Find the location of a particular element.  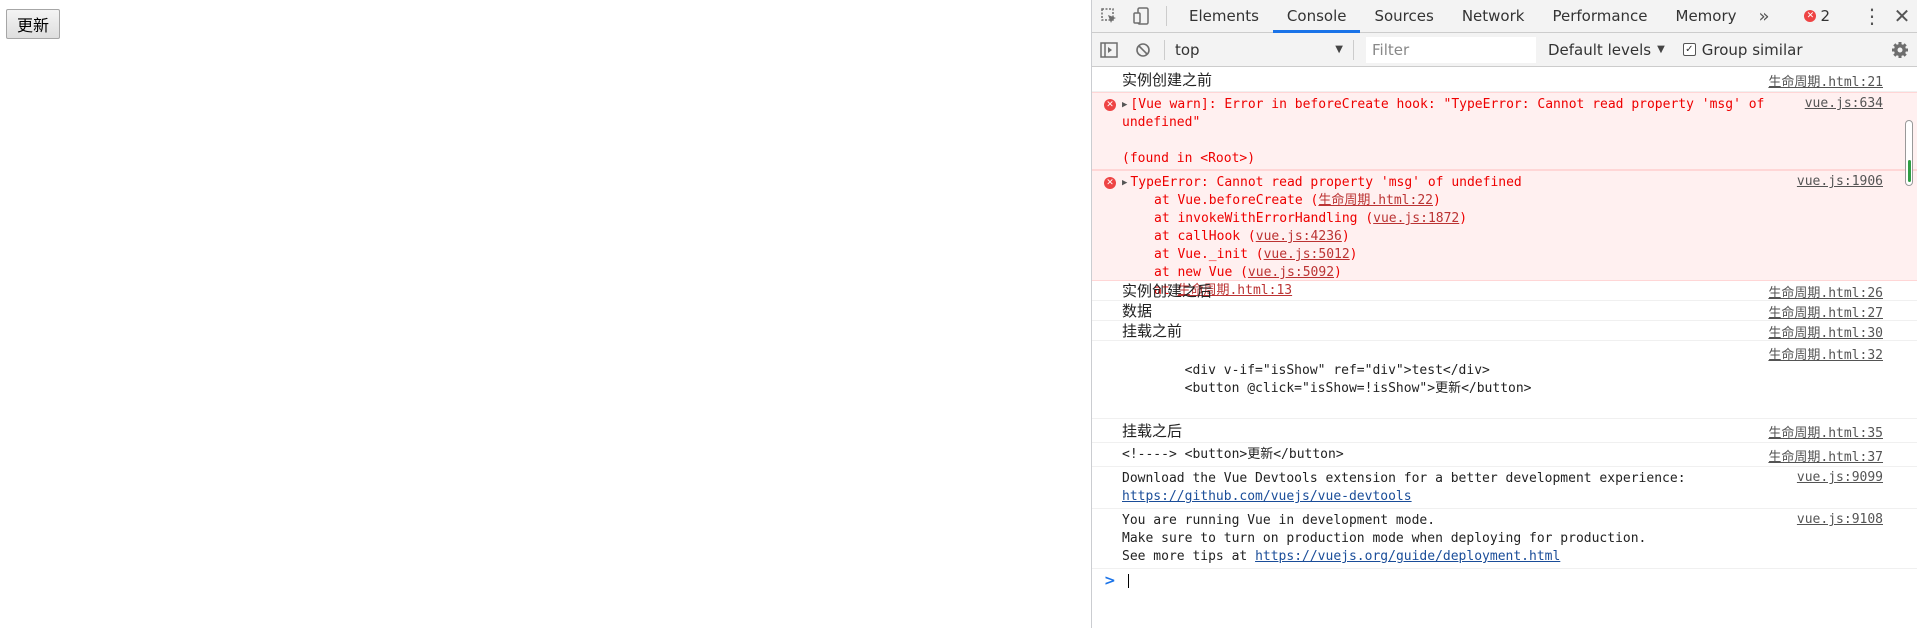

stack-frame-link: vue.js:5012 is located at coordinates (1307, 254).